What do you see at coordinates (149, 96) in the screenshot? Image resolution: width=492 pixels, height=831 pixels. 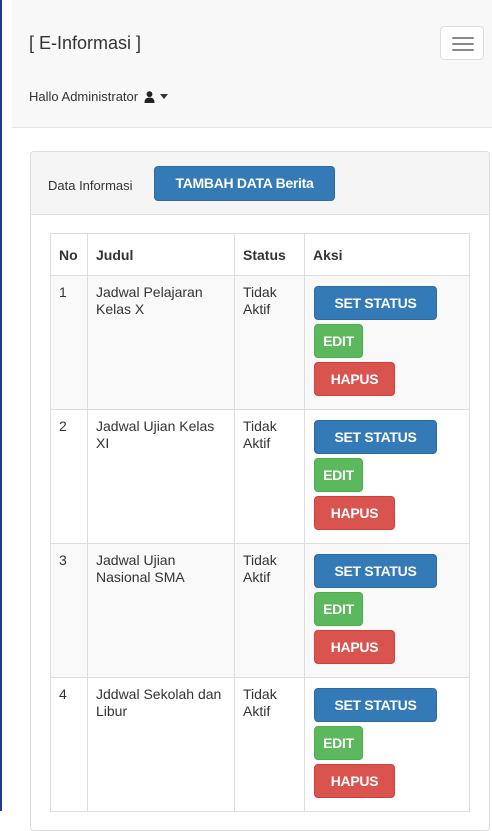 I see `user-icon` at bounding box center [149, 96].